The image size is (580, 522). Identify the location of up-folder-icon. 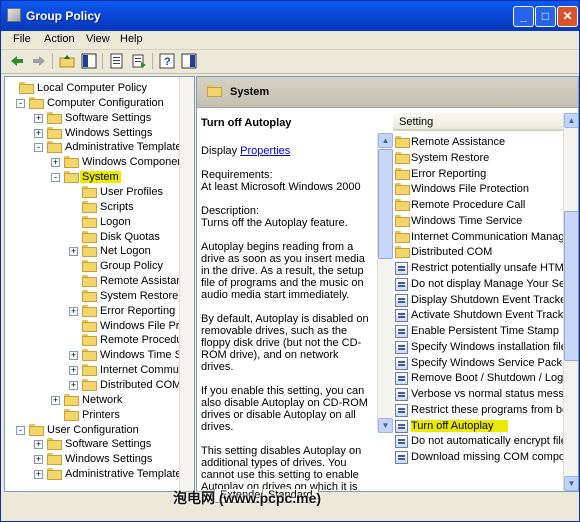
(67, 61).